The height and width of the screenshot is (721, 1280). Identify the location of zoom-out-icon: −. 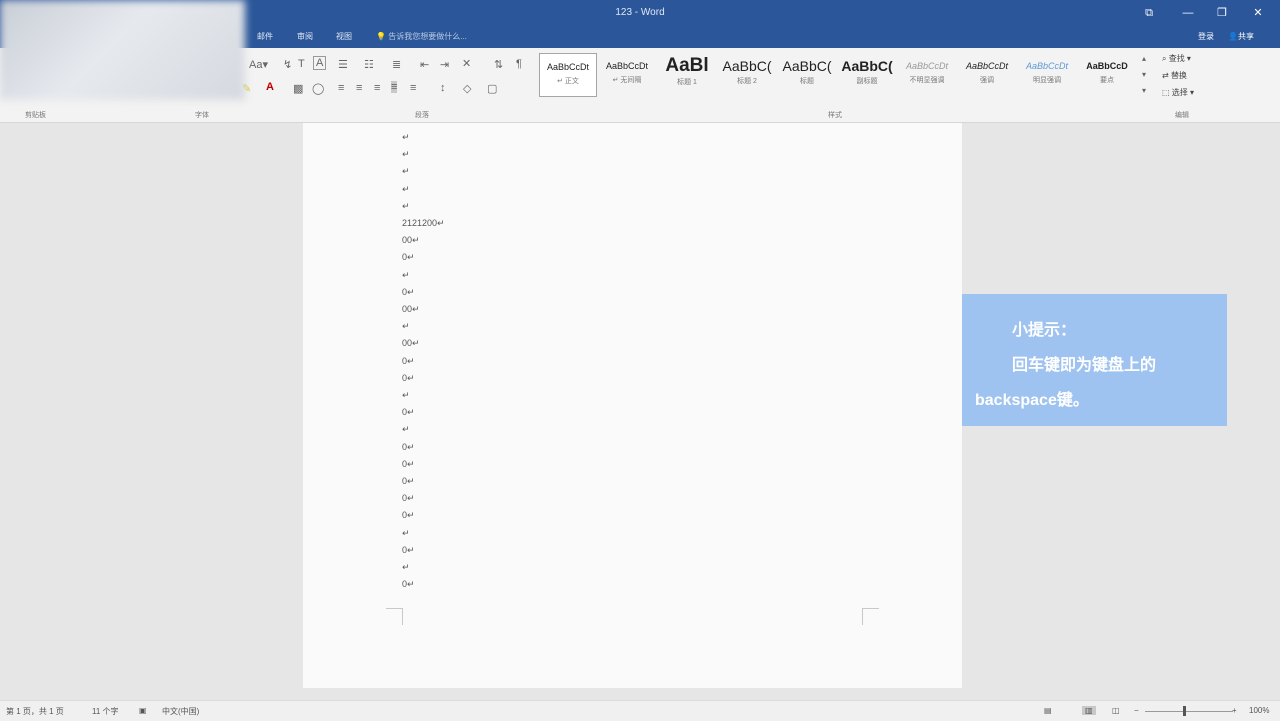
(1136, 710).